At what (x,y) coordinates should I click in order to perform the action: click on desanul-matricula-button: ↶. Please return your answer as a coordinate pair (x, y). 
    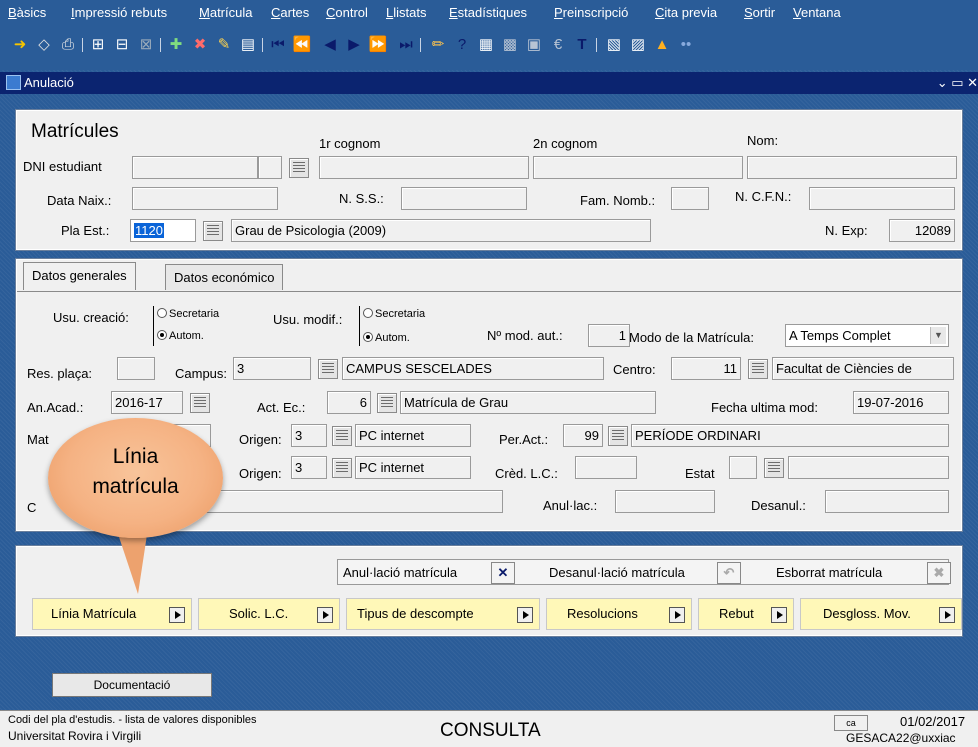
    Looking at the image, I should click on (729, 573).